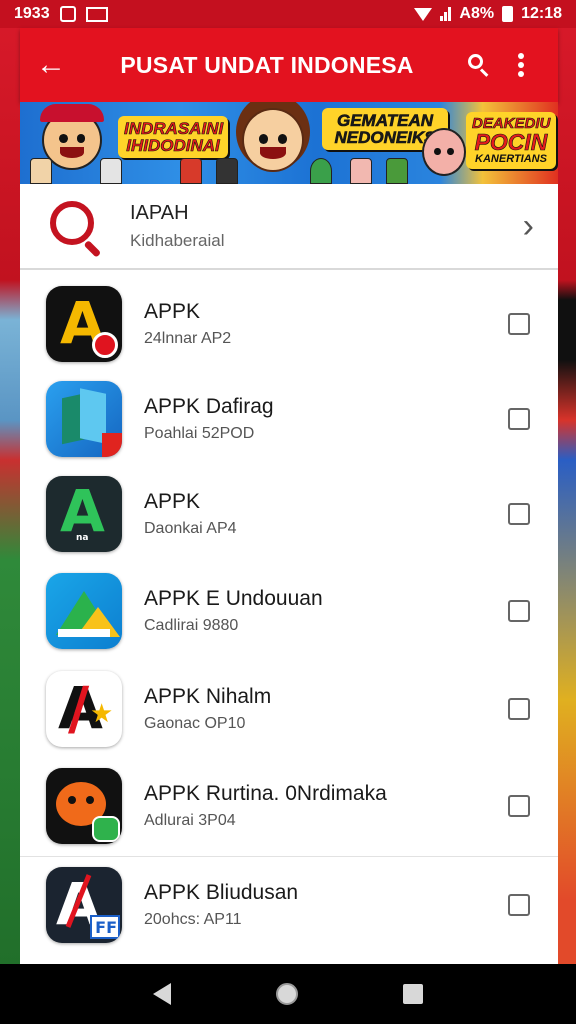 This screenshot has height=1024, width=576. What do you see at coordinates (566, 512) in the screenshot?
I see `background-right` at bounding box center [566, 512].